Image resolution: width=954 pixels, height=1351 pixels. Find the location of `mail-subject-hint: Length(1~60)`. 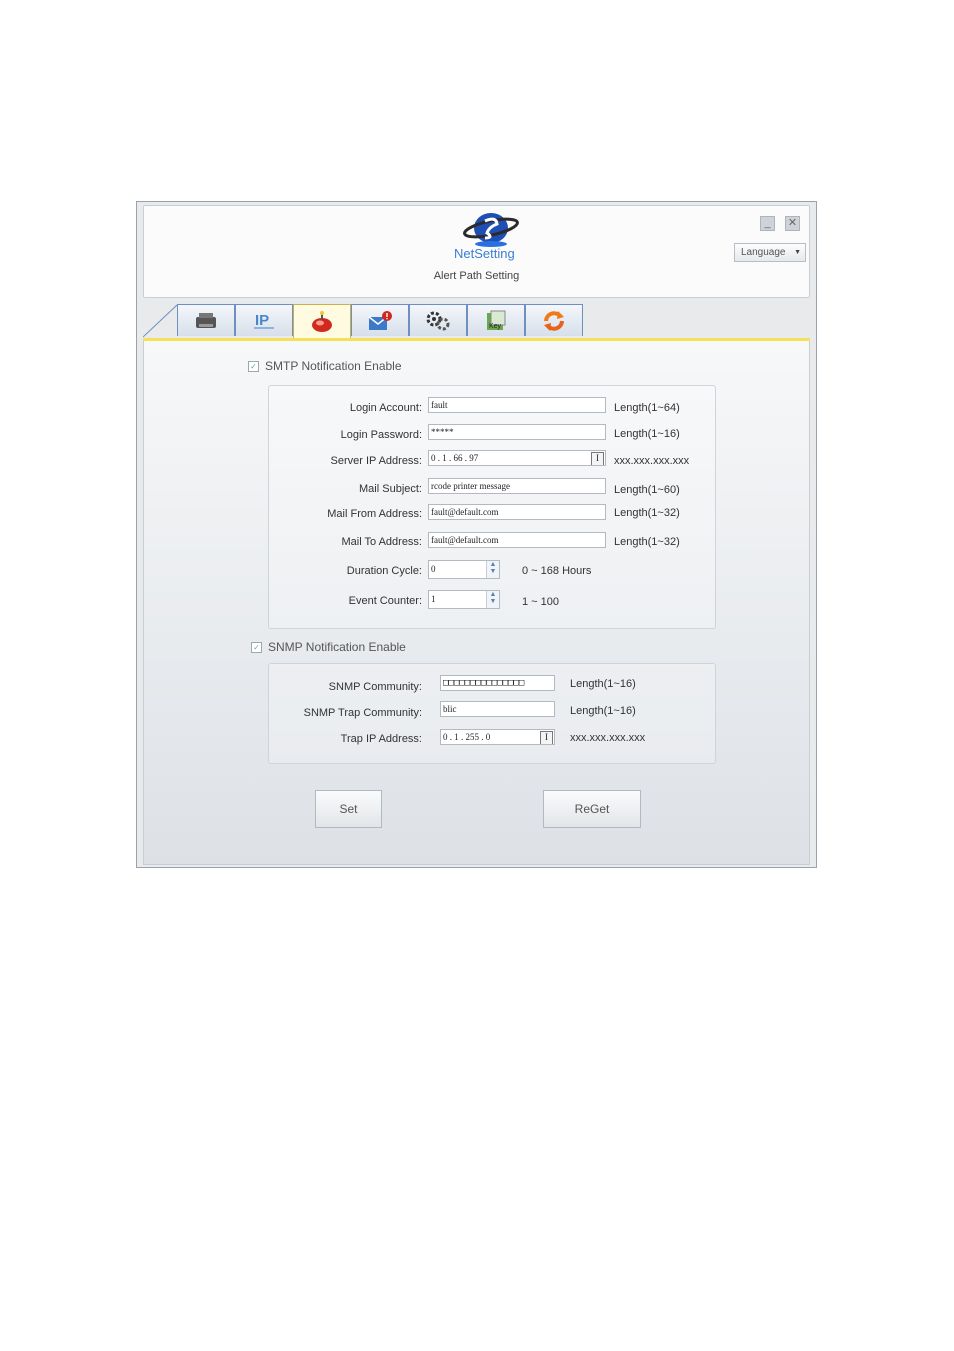

mail-subject-hint: Length(1~60) is located at coordinates (647, 490).